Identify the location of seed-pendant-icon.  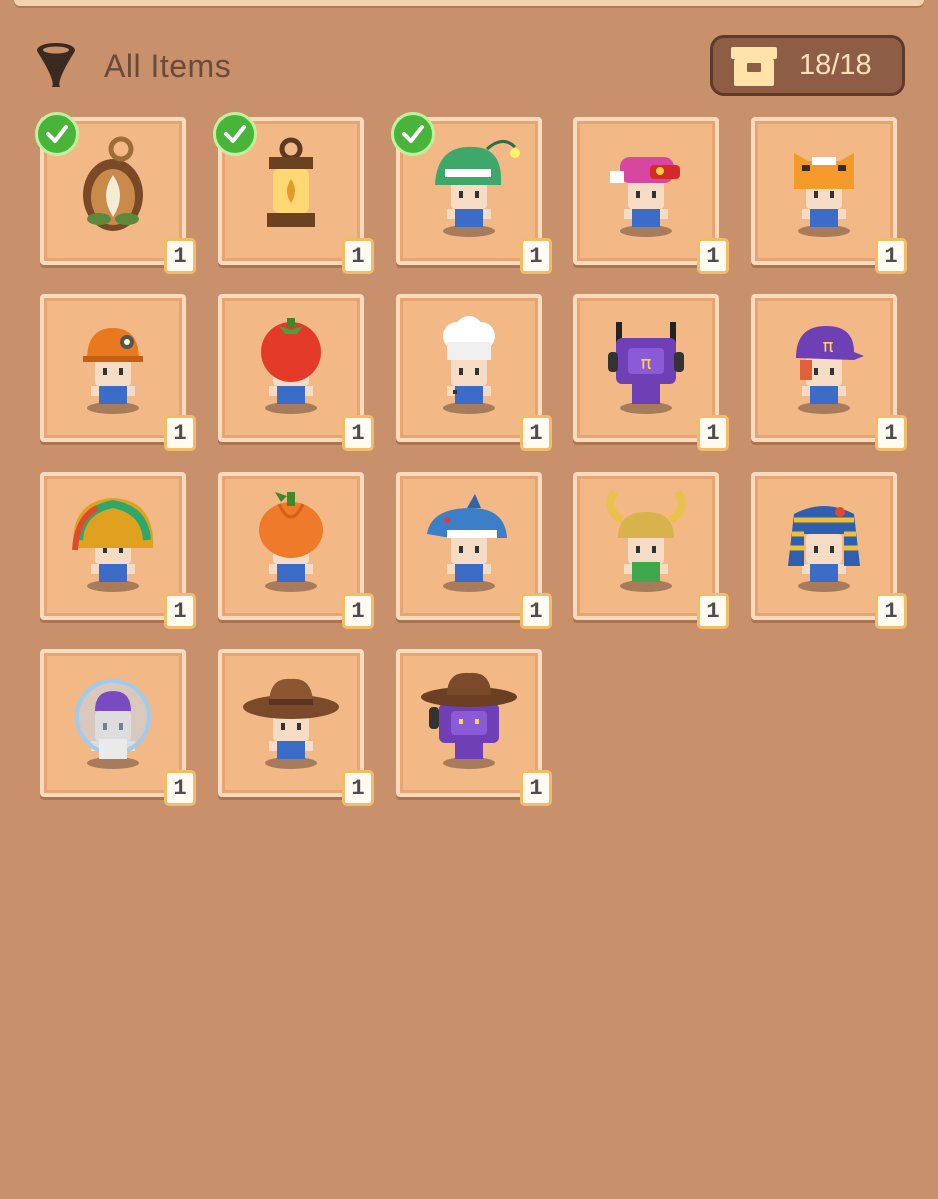
(113, 183).